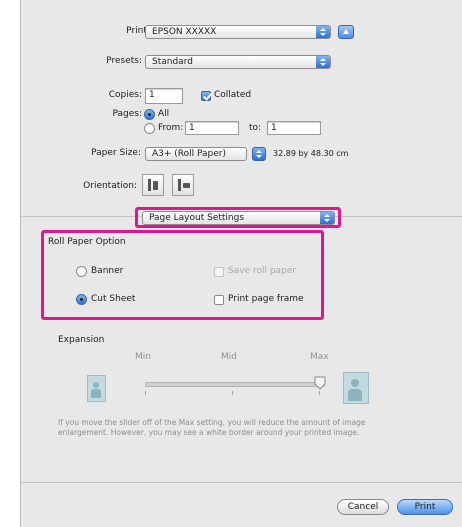 The height and width of the screenshot is (527, 462). What do you see at coordinates (107, 271) in the screenshot?
I see `banner-label: Banner` at bounding box center [107, 271].